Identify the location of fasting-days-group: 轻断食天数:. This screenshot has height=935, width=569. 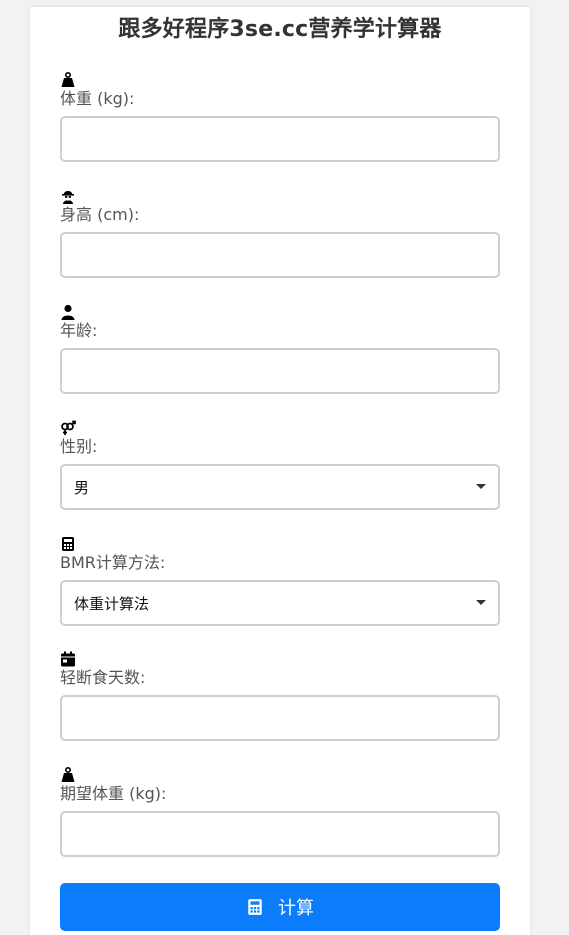
(280, 696).